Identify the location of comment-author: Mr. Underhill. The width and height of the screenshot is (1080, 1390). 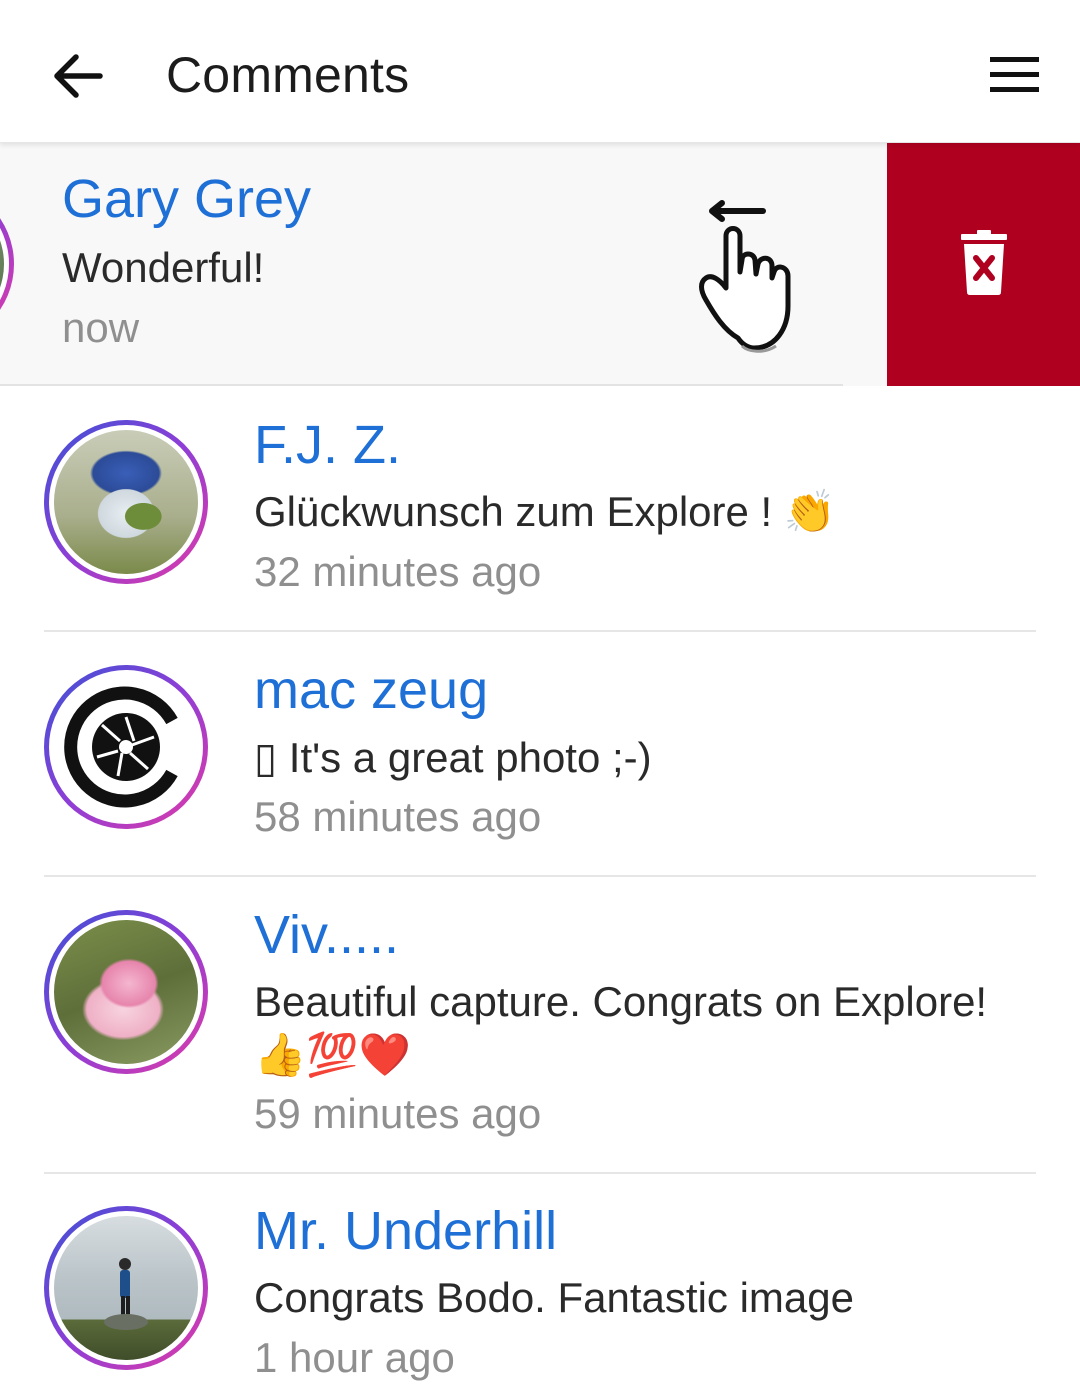
(405, 1231).